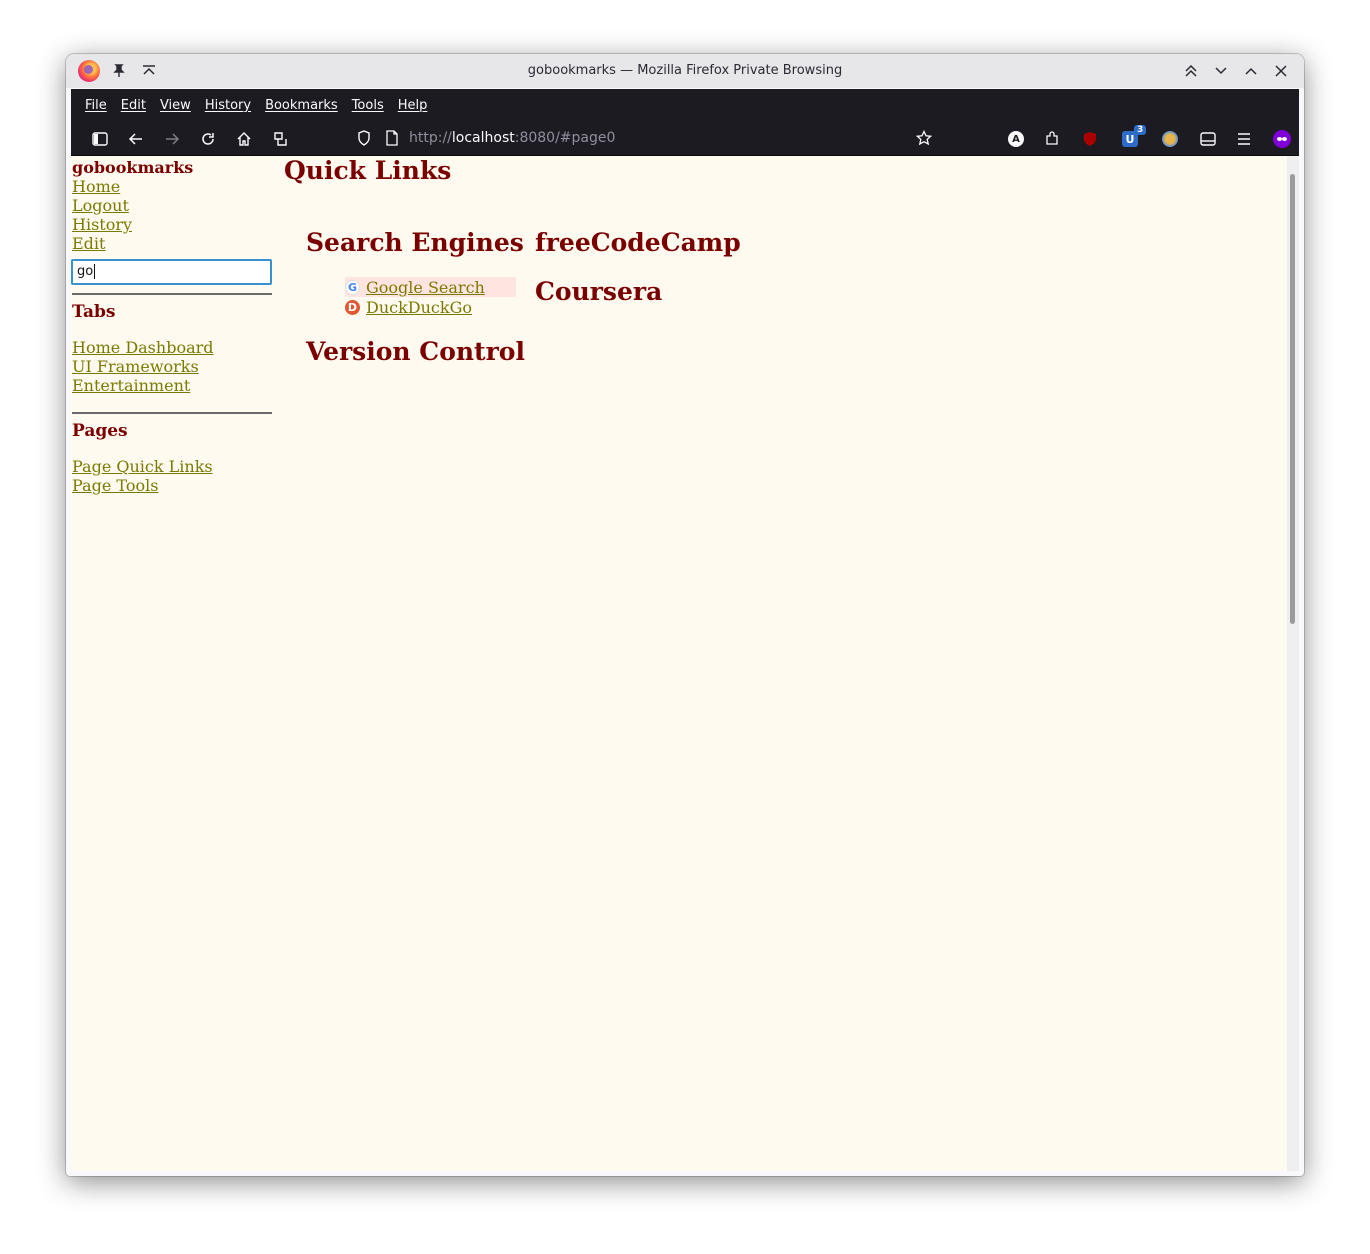 The width and height of the screenshot is (1370, 1254). What do you see at coordinates (1244, 139) in the screenshot?
I see `hamburger-menu-icon` at bounding box center [1244, 139].